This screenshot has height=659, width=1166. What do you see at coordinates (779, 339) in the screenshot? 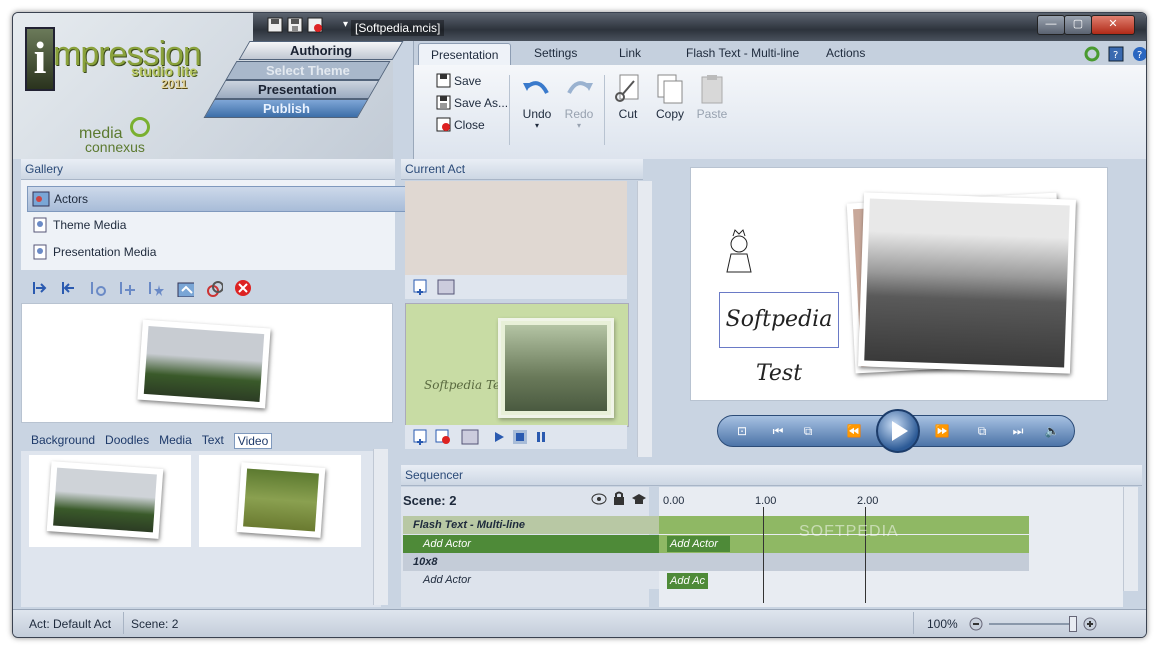
I see `stage-text-box: Softpedia Test` at bounding box center [779, 339].